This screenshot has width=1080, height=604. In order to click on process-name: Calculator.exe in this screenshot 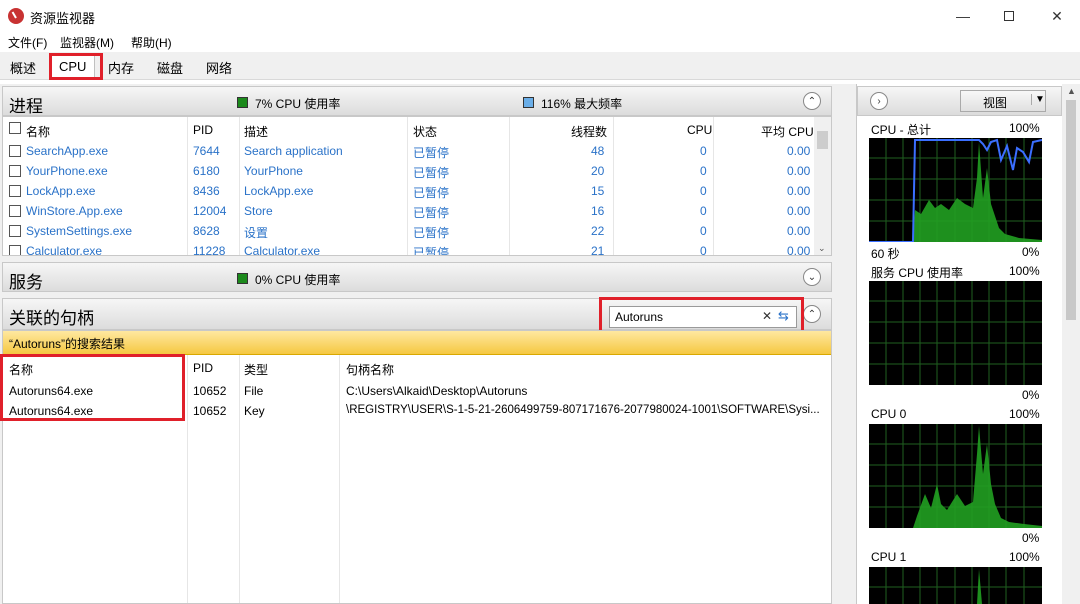, I will do `click(64, 250)`.